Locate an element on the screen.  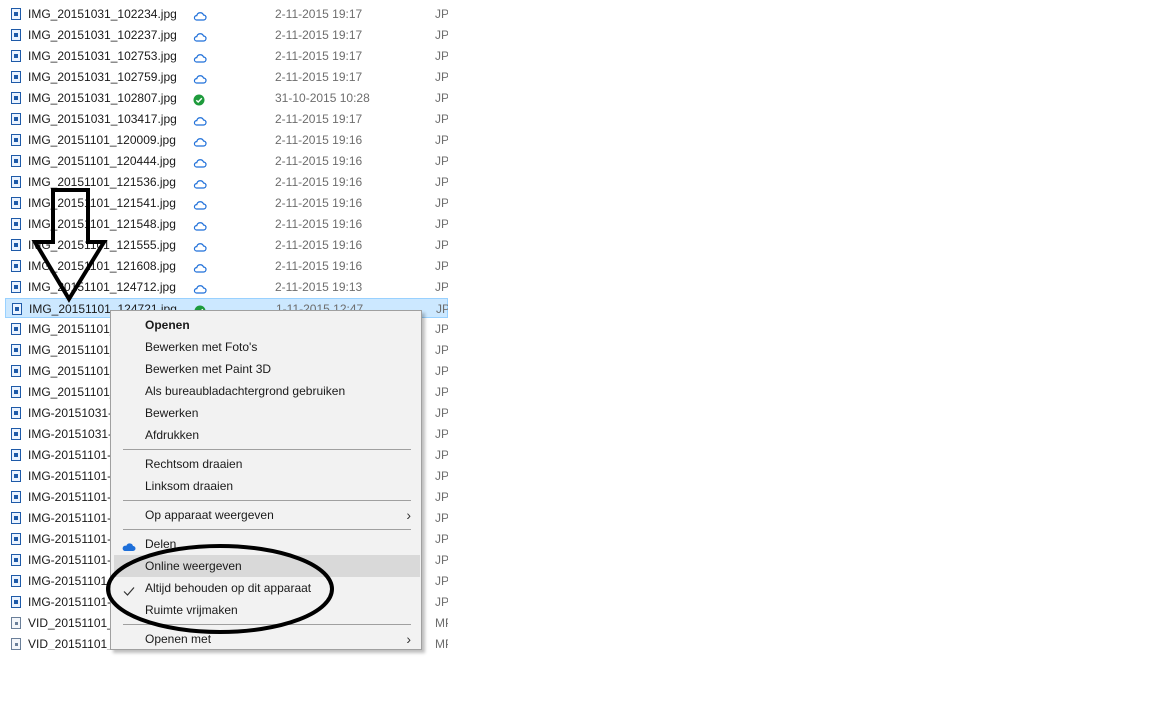
file-name: IMG_20151101_121555.jpg is located at coordinates (102, 245).